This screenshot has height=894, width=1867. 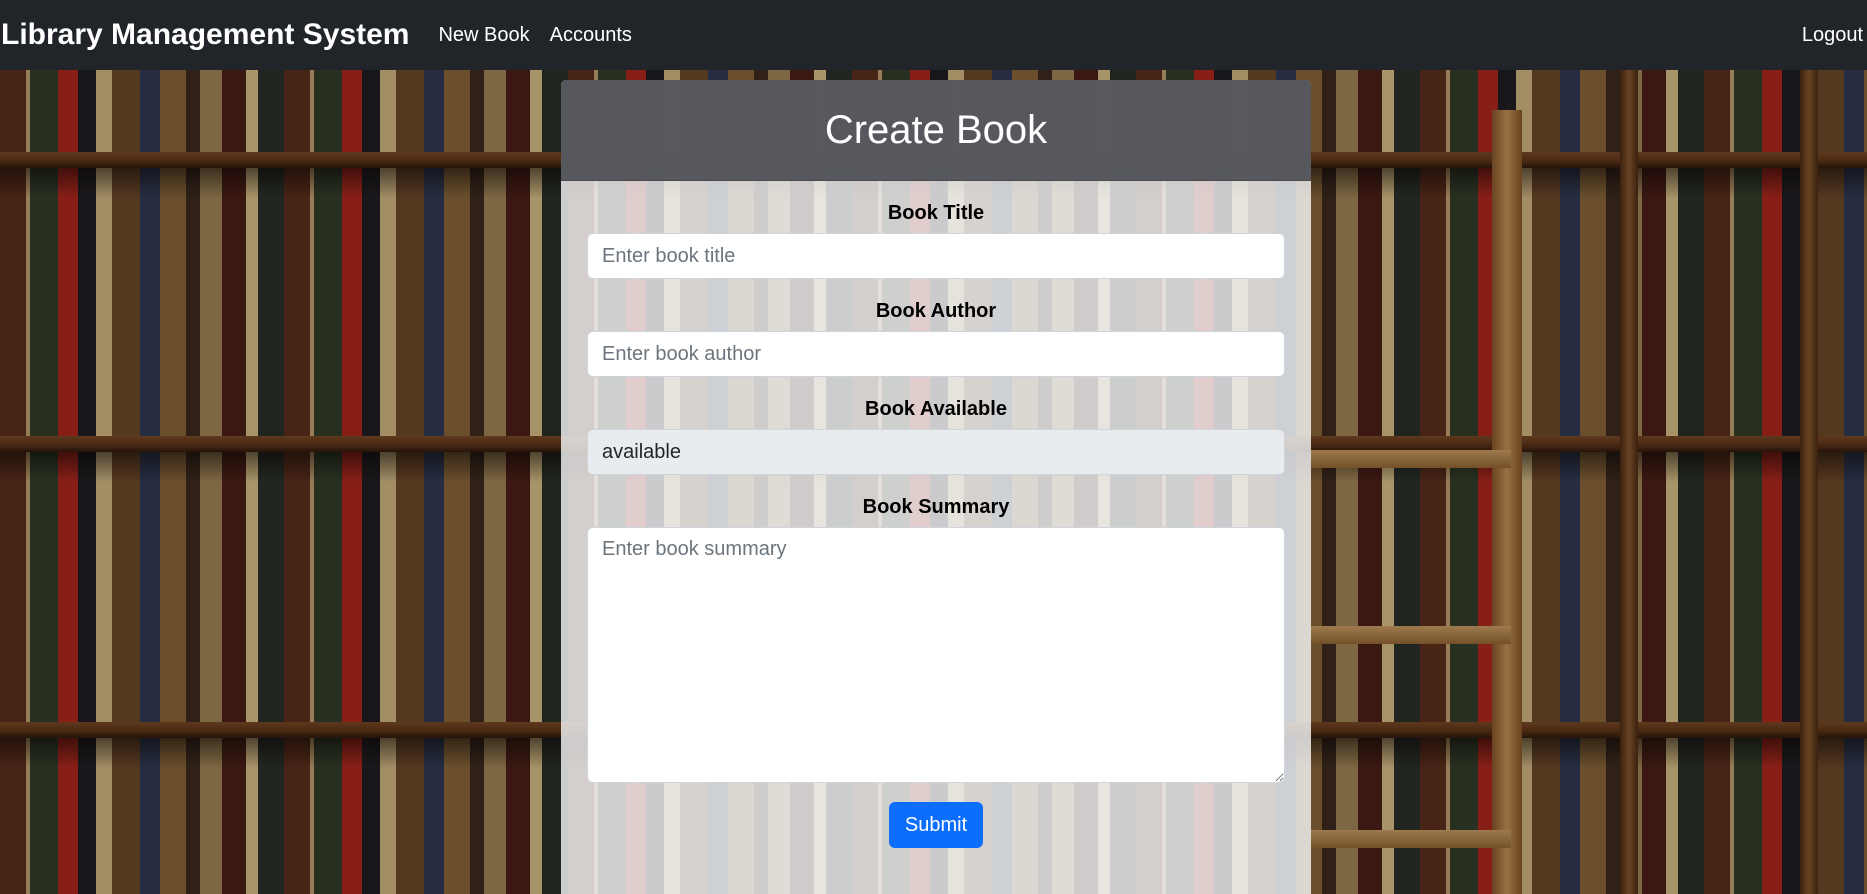 I want to click on book-available-field, so click(x=936, y=452).